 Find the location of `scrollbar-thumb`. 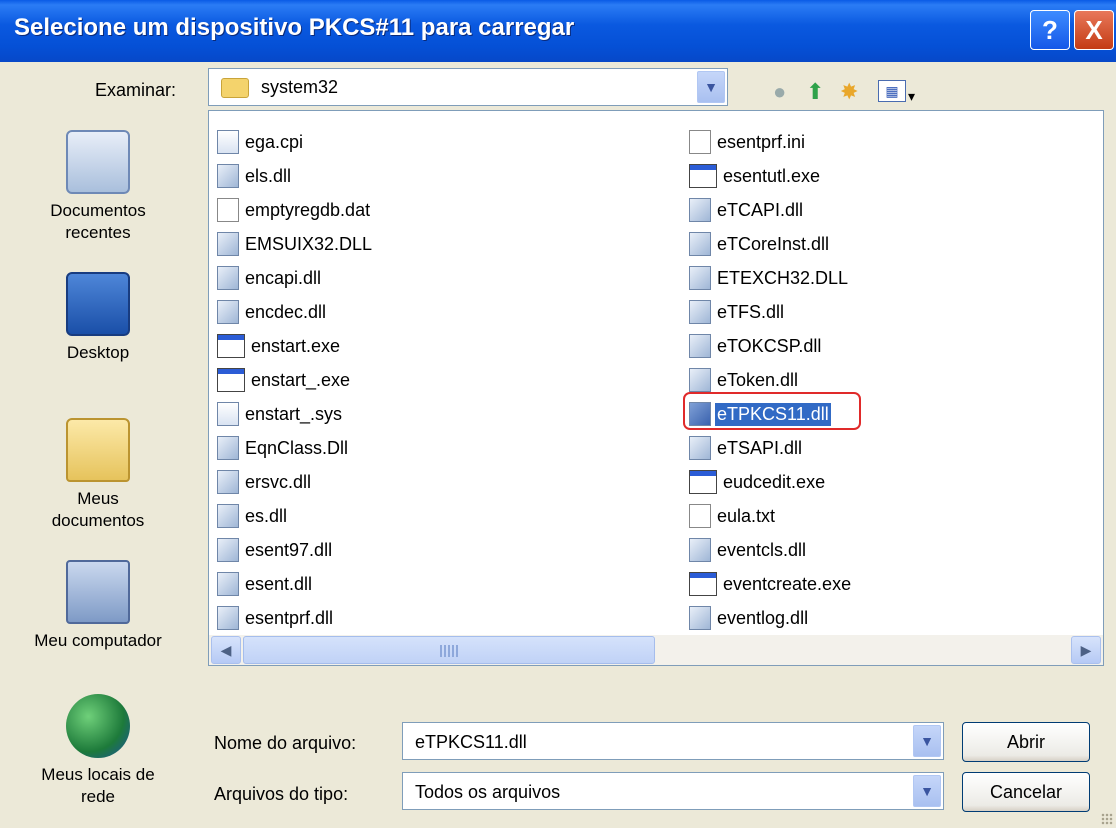

scrollbar-thumb is located at coordinates (449, 650).